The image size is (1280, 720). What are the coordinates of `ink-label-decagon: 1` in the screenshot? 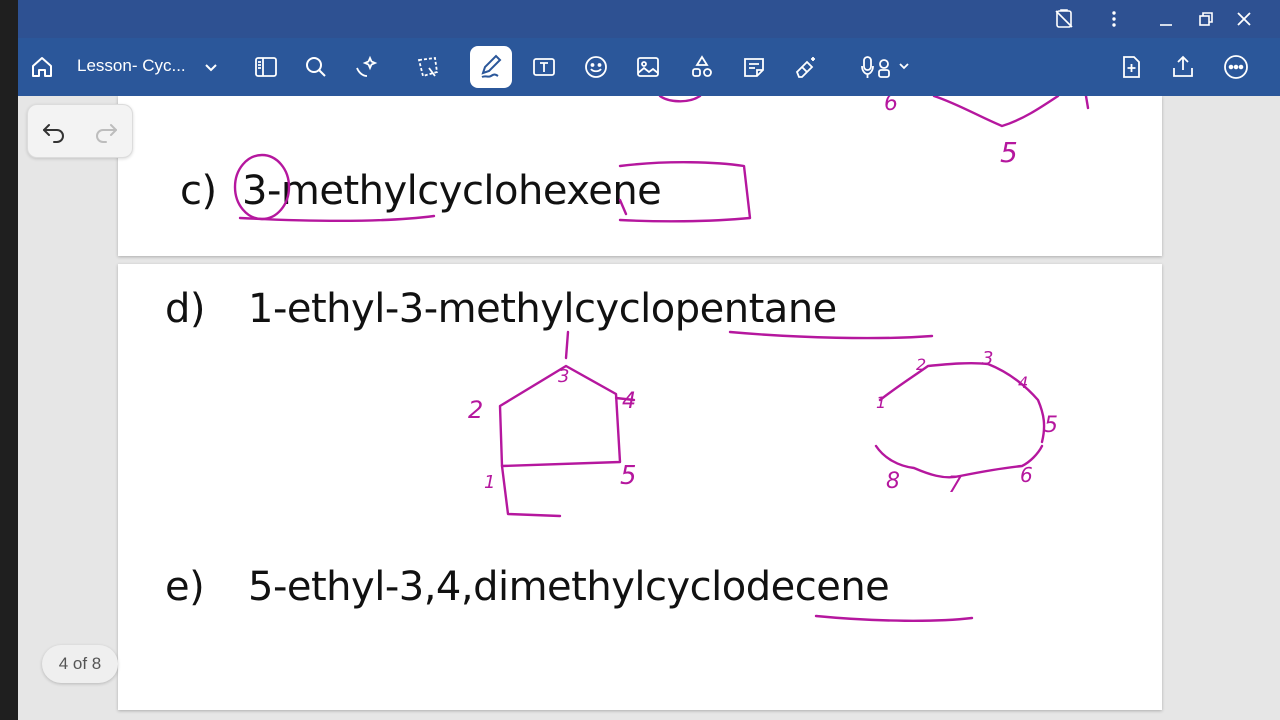 It's located at (881, 402).